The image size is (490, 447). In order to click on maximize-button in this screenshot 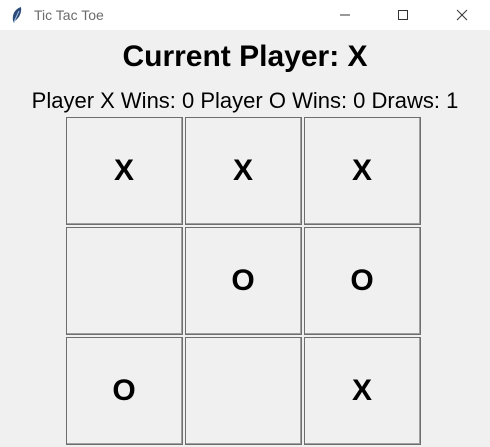, I will do `click(403, 15)`.